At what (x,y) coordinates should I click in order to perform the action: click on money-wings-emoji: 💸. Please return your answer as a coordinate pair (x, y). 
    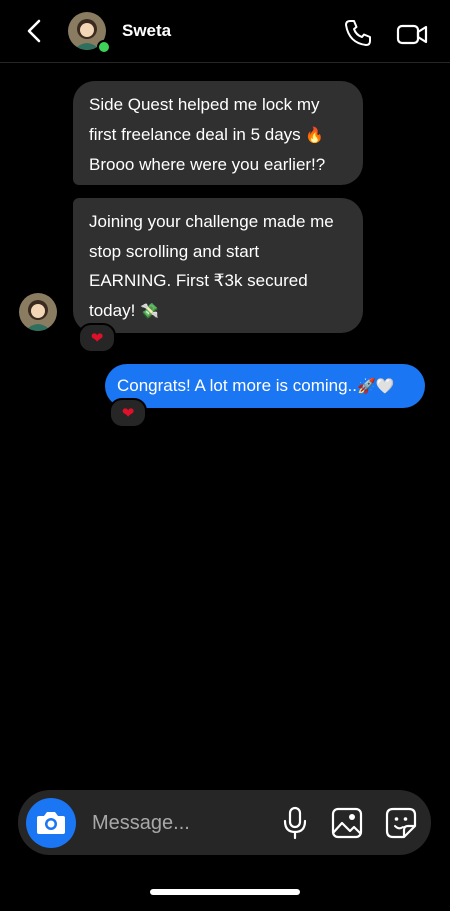
    Looking at the image, I should click on (149, 310).